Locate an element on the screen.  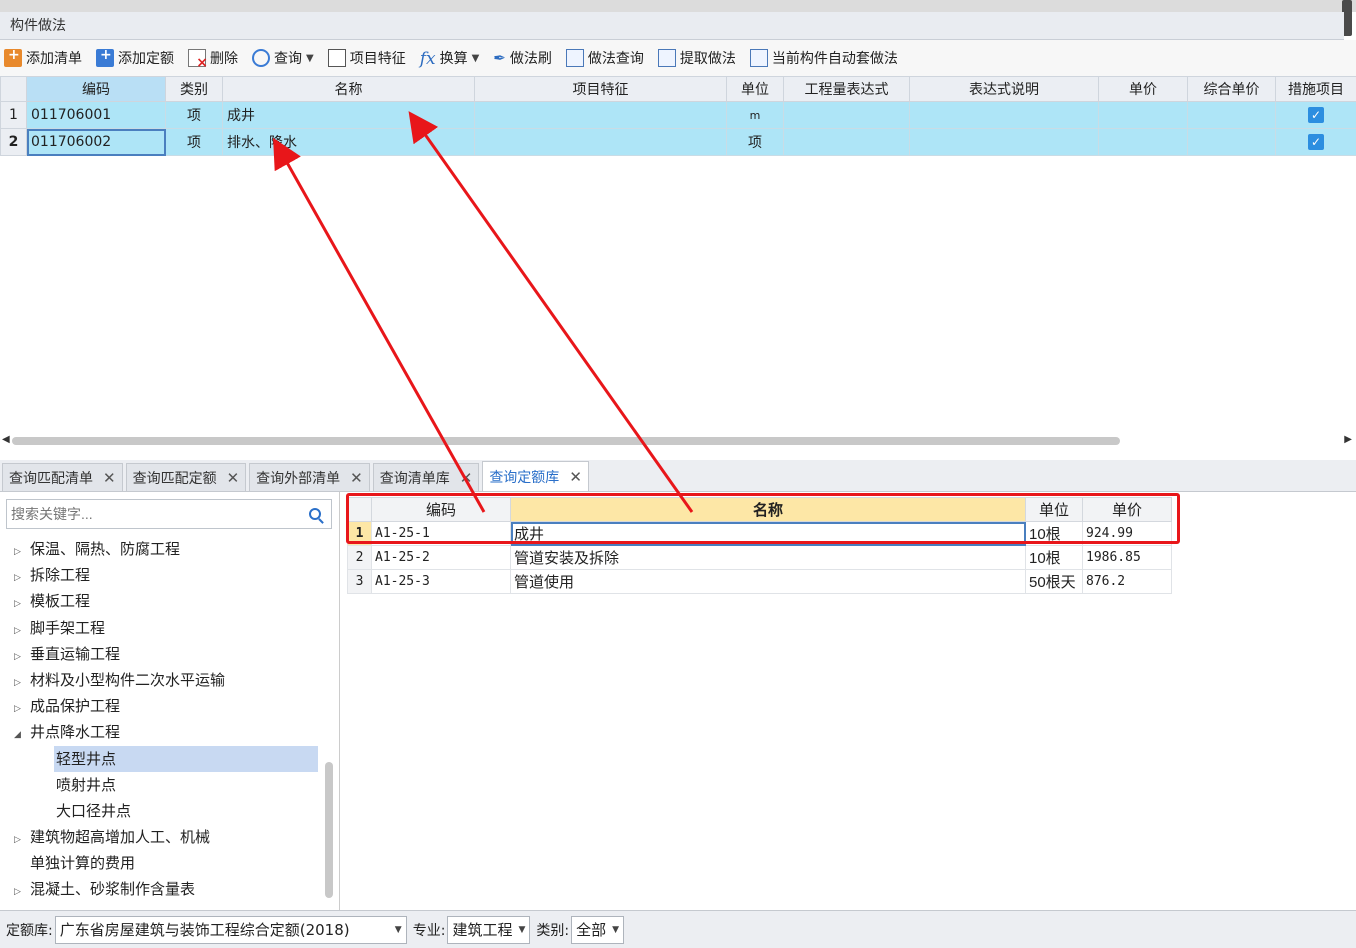
tree-item: ▷ 建筑物超高增加人工、机械 is located at coordinates (161, 837).